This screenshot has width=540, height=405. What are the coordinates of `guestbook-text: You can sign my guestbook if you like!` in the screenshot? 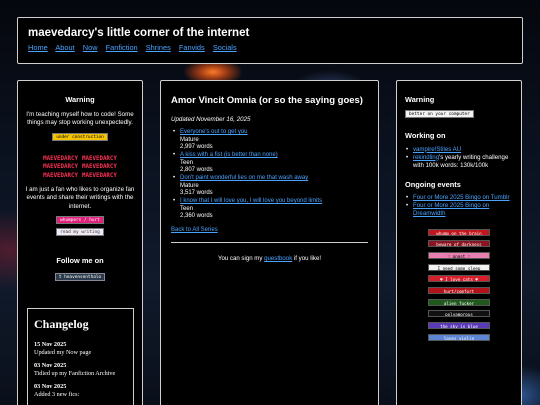 It's located at (269, 259).